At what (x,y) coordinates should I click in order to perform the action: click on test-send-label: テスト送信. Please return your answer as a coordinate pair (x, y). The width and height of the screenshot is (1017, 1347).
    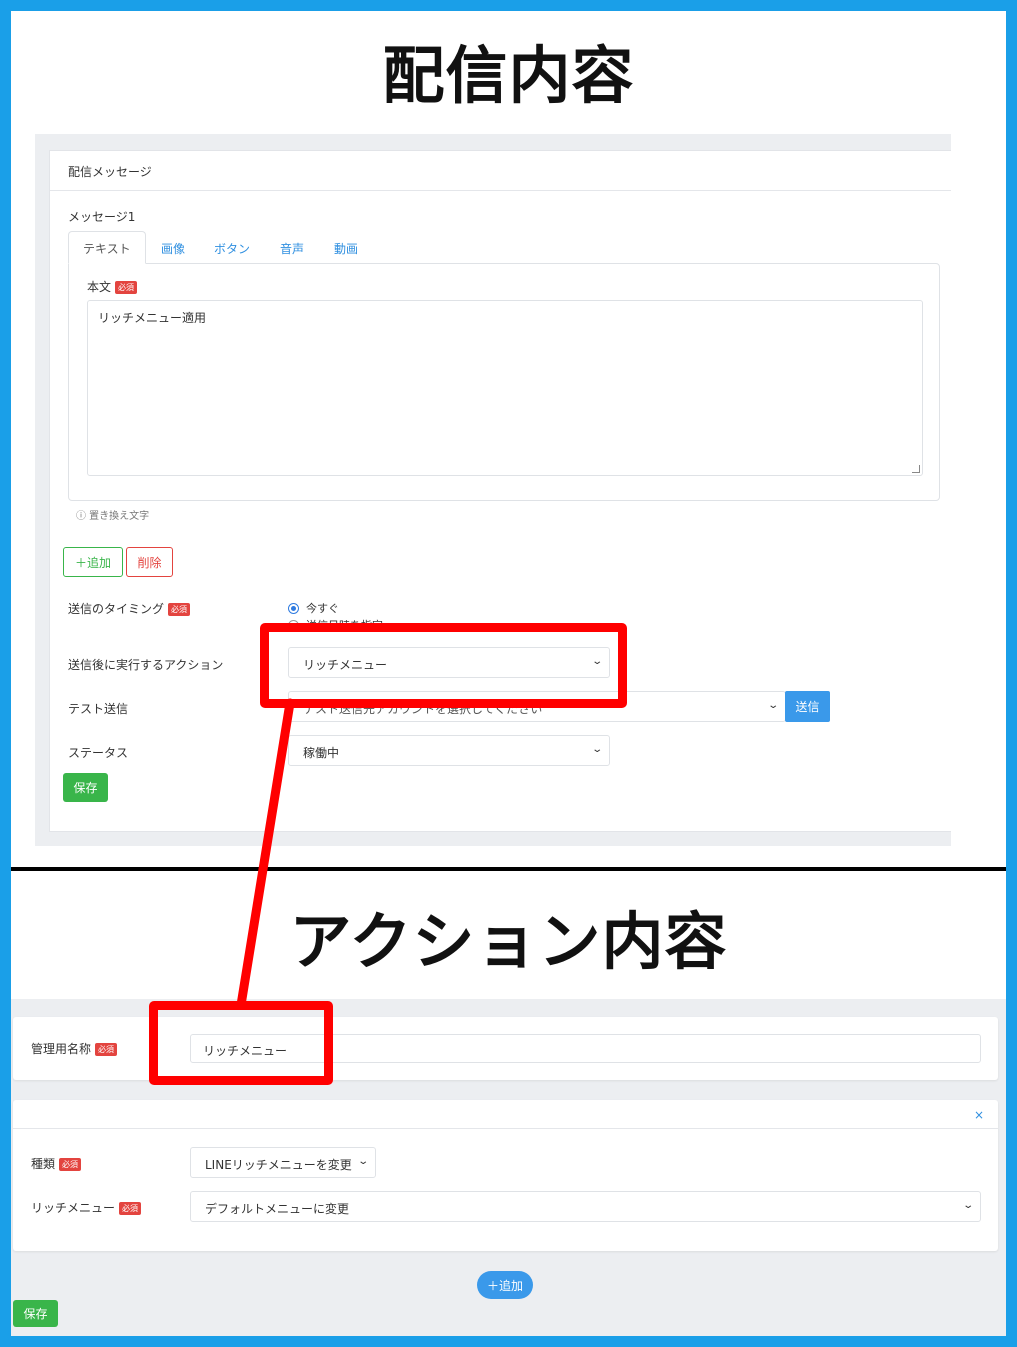
    Looking at the image, I should click on (98, 709).